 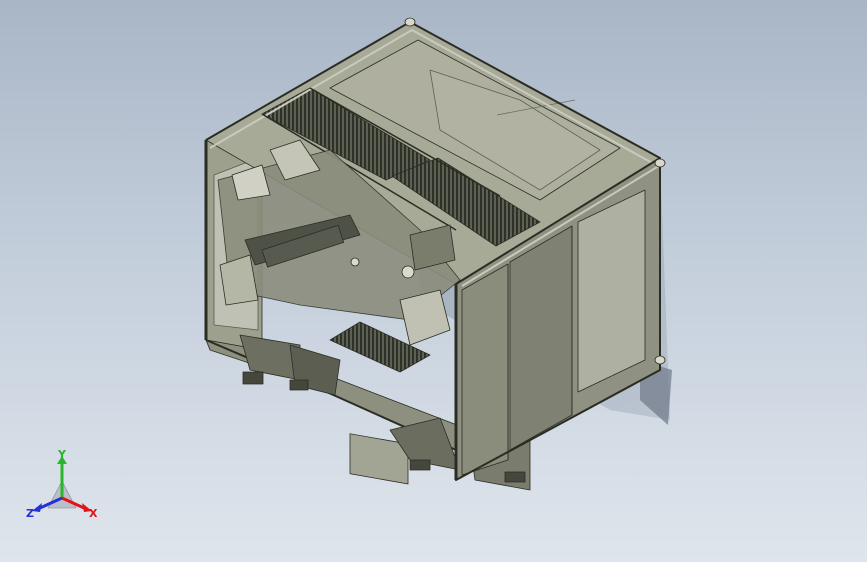 I want to click on axis-triad: Y X Z, so click(x=62, y=484).